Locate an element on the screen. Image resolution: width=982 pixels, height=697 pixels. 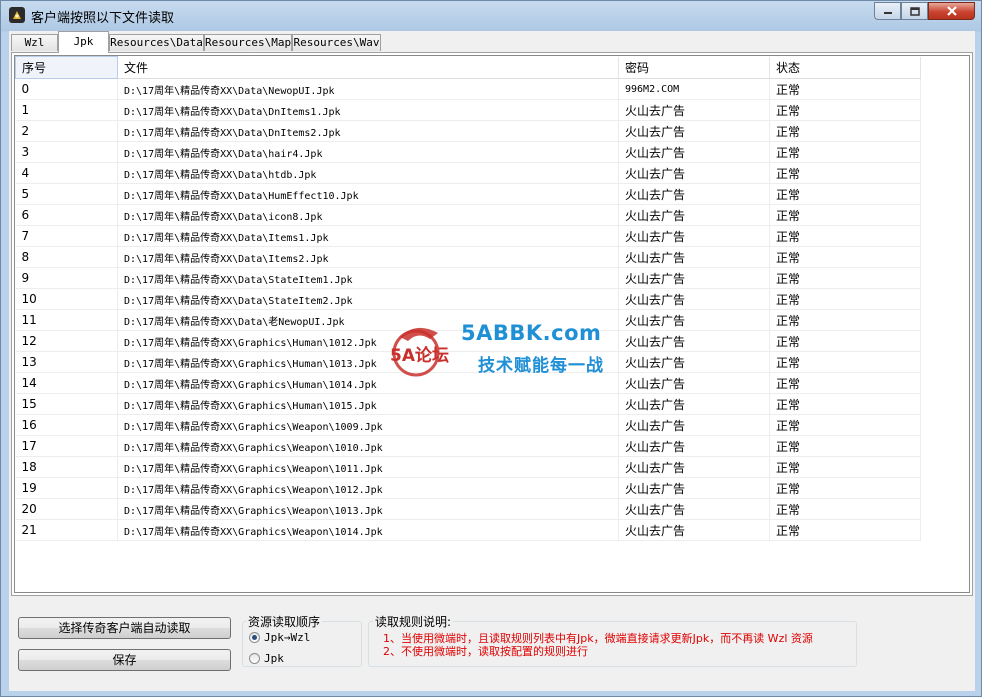
tab-resources-wav: Resources\Wav is located at coordinates (336, 42).